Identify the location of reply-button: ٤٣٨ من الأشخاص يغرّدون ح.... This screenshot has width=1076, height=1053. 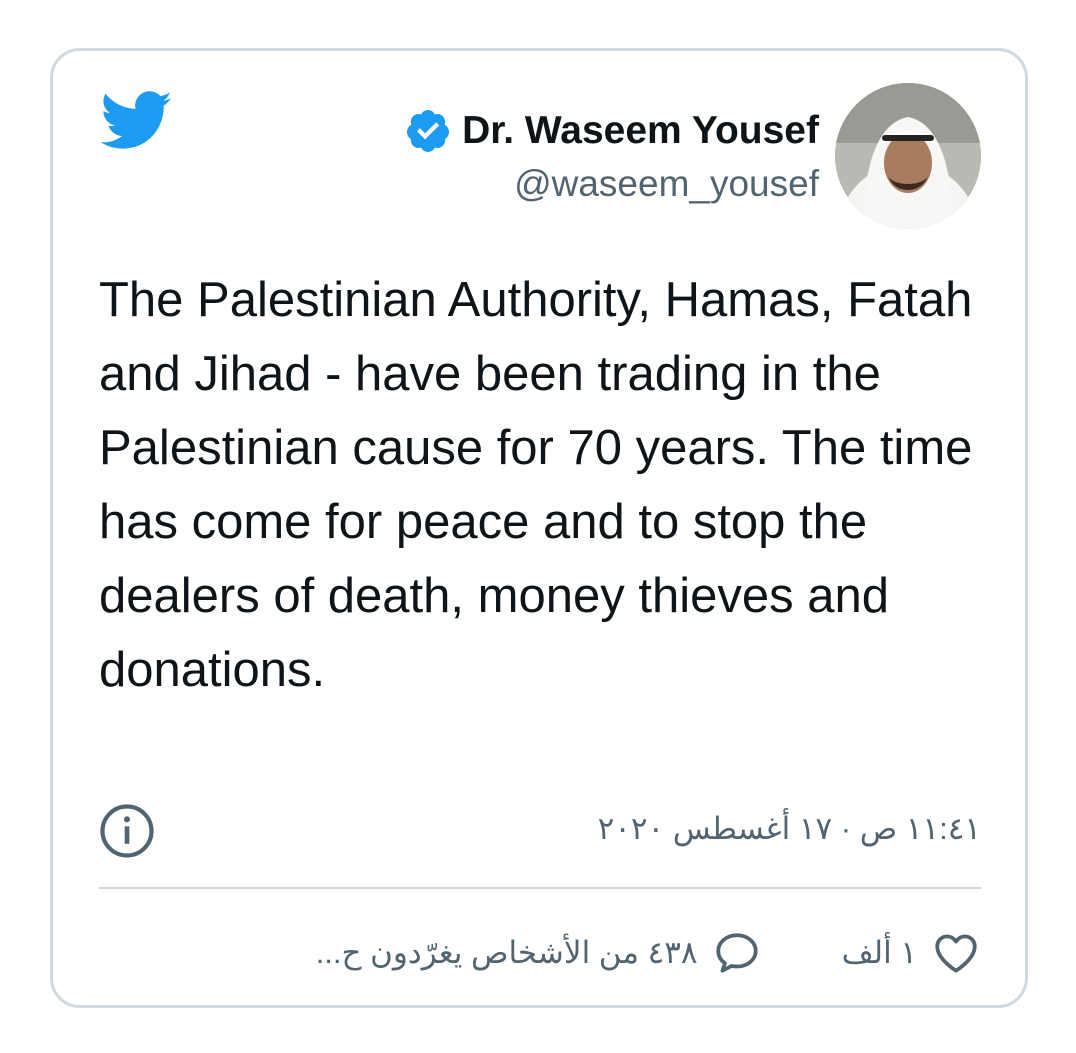
(539, 953).